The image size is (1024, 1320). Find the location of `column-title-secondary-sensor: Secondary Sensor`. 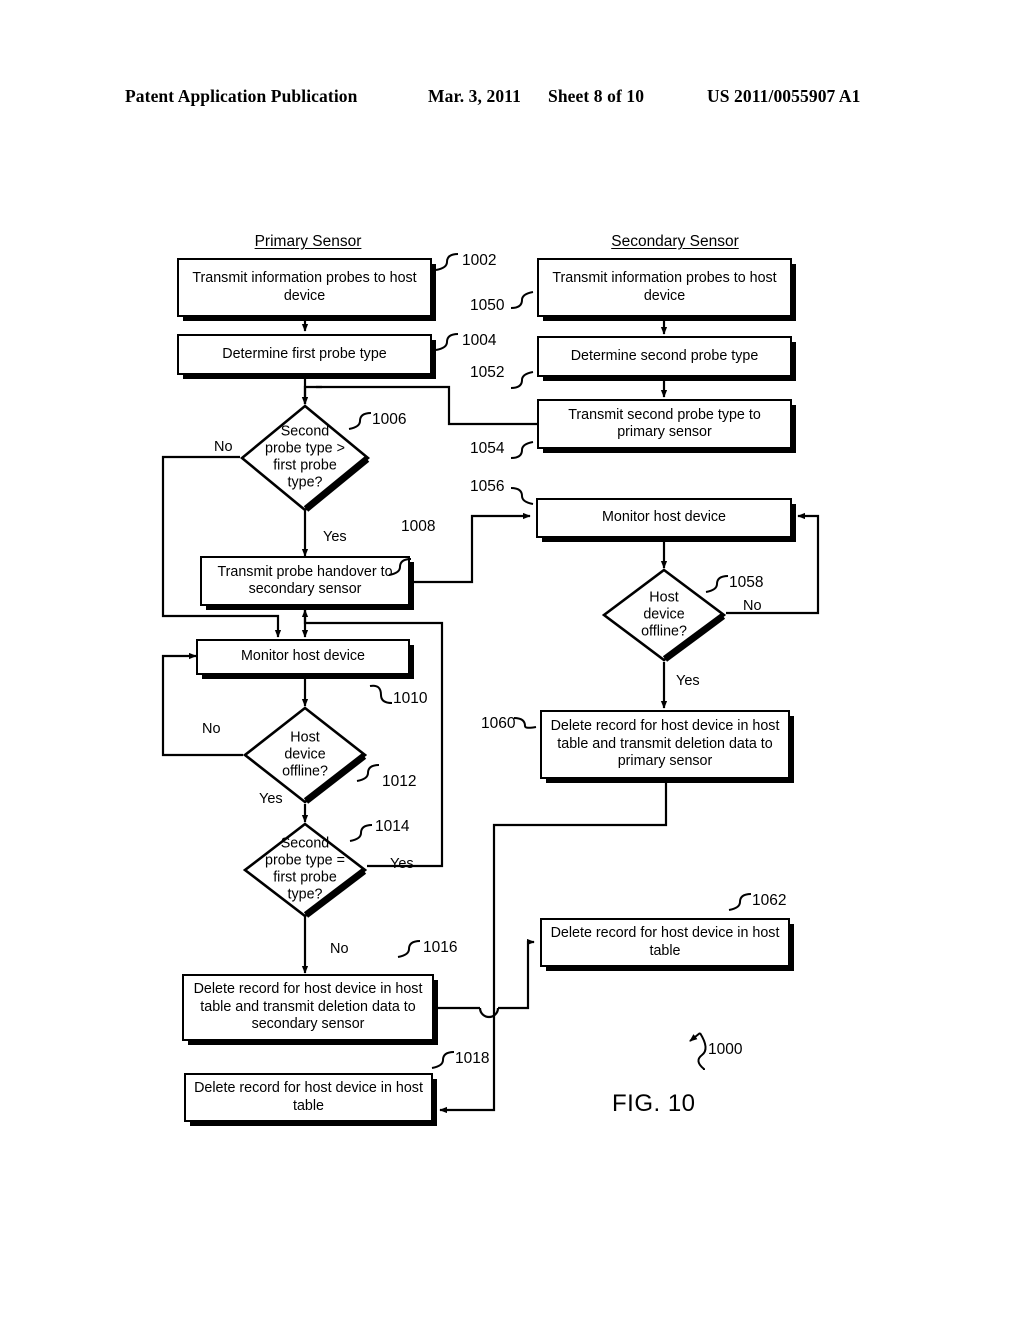

column-title-secondary-sensor: Secondary Sensor is located at coordinates (675, 241).